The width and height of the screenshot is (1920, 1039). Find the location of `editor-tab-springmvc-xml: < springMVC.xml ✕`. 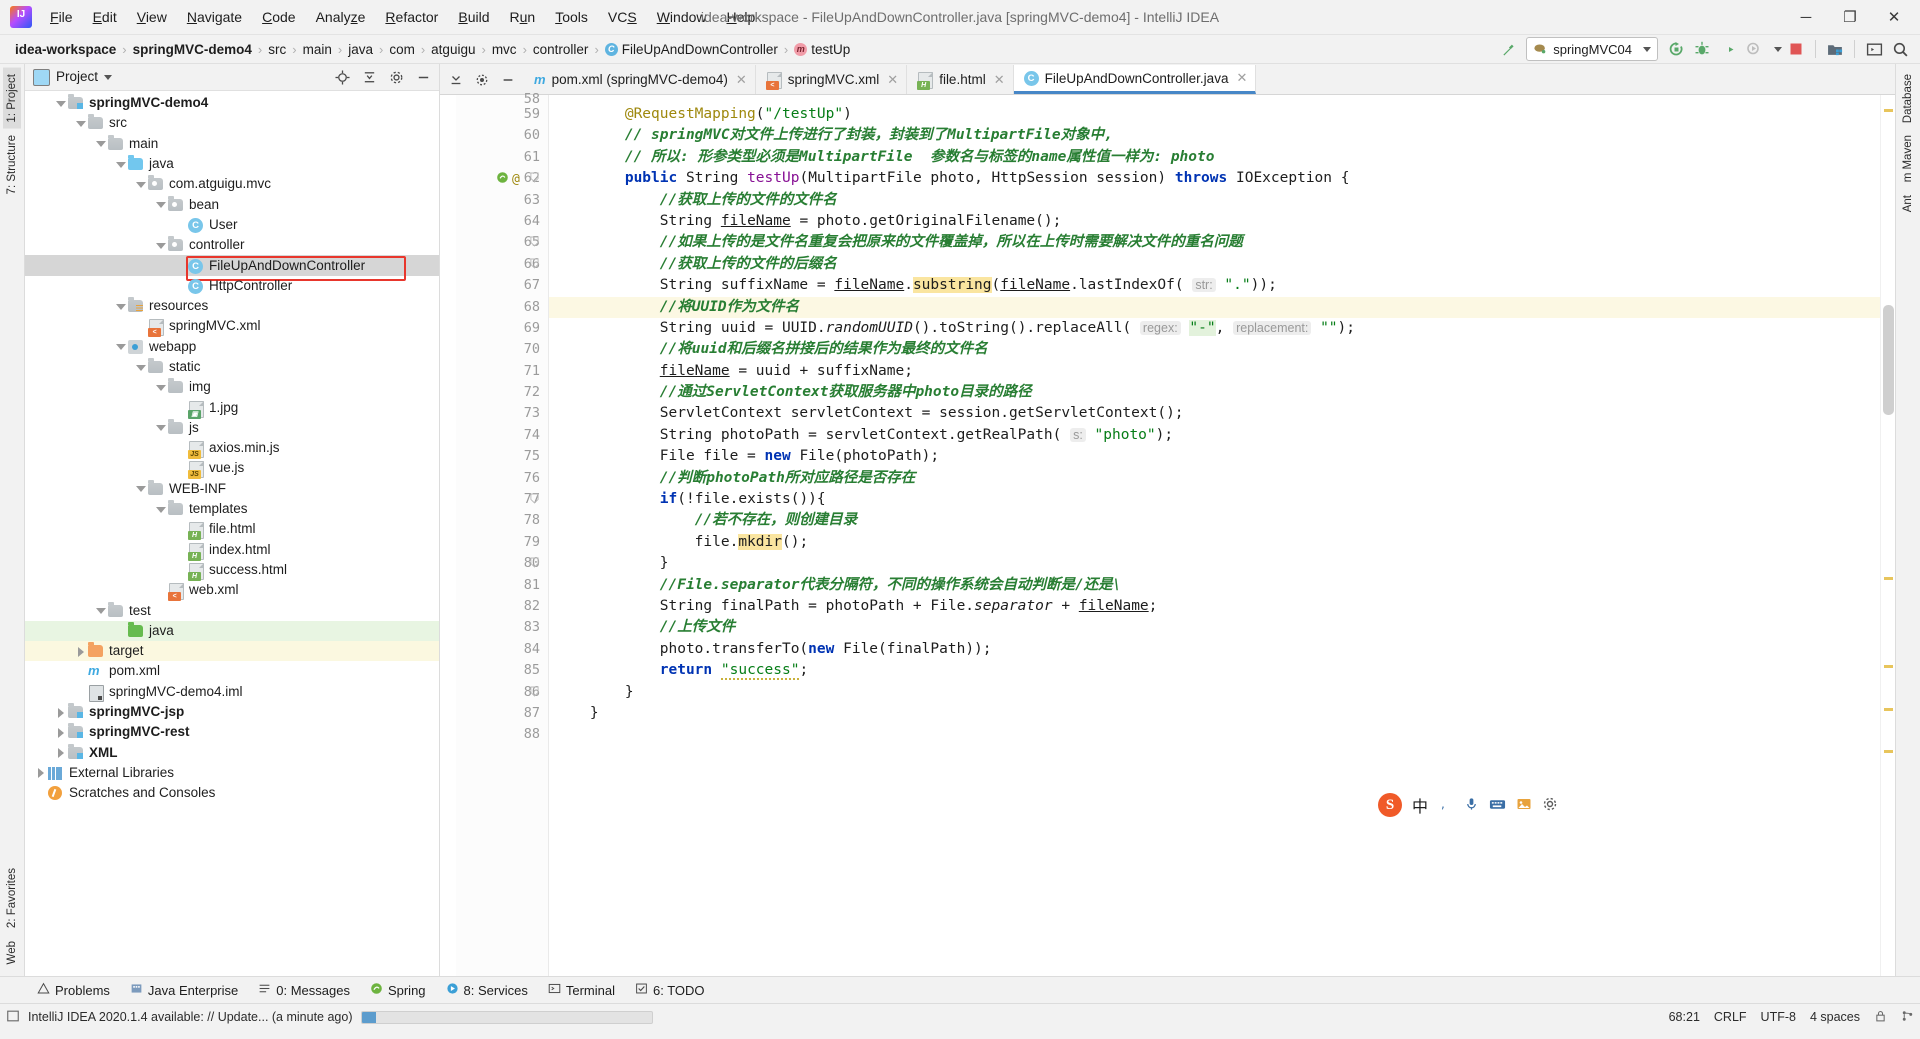

editor-tab-springmvc-xml: < springMVC.xml ✕ is located at coordinates (832, 79).